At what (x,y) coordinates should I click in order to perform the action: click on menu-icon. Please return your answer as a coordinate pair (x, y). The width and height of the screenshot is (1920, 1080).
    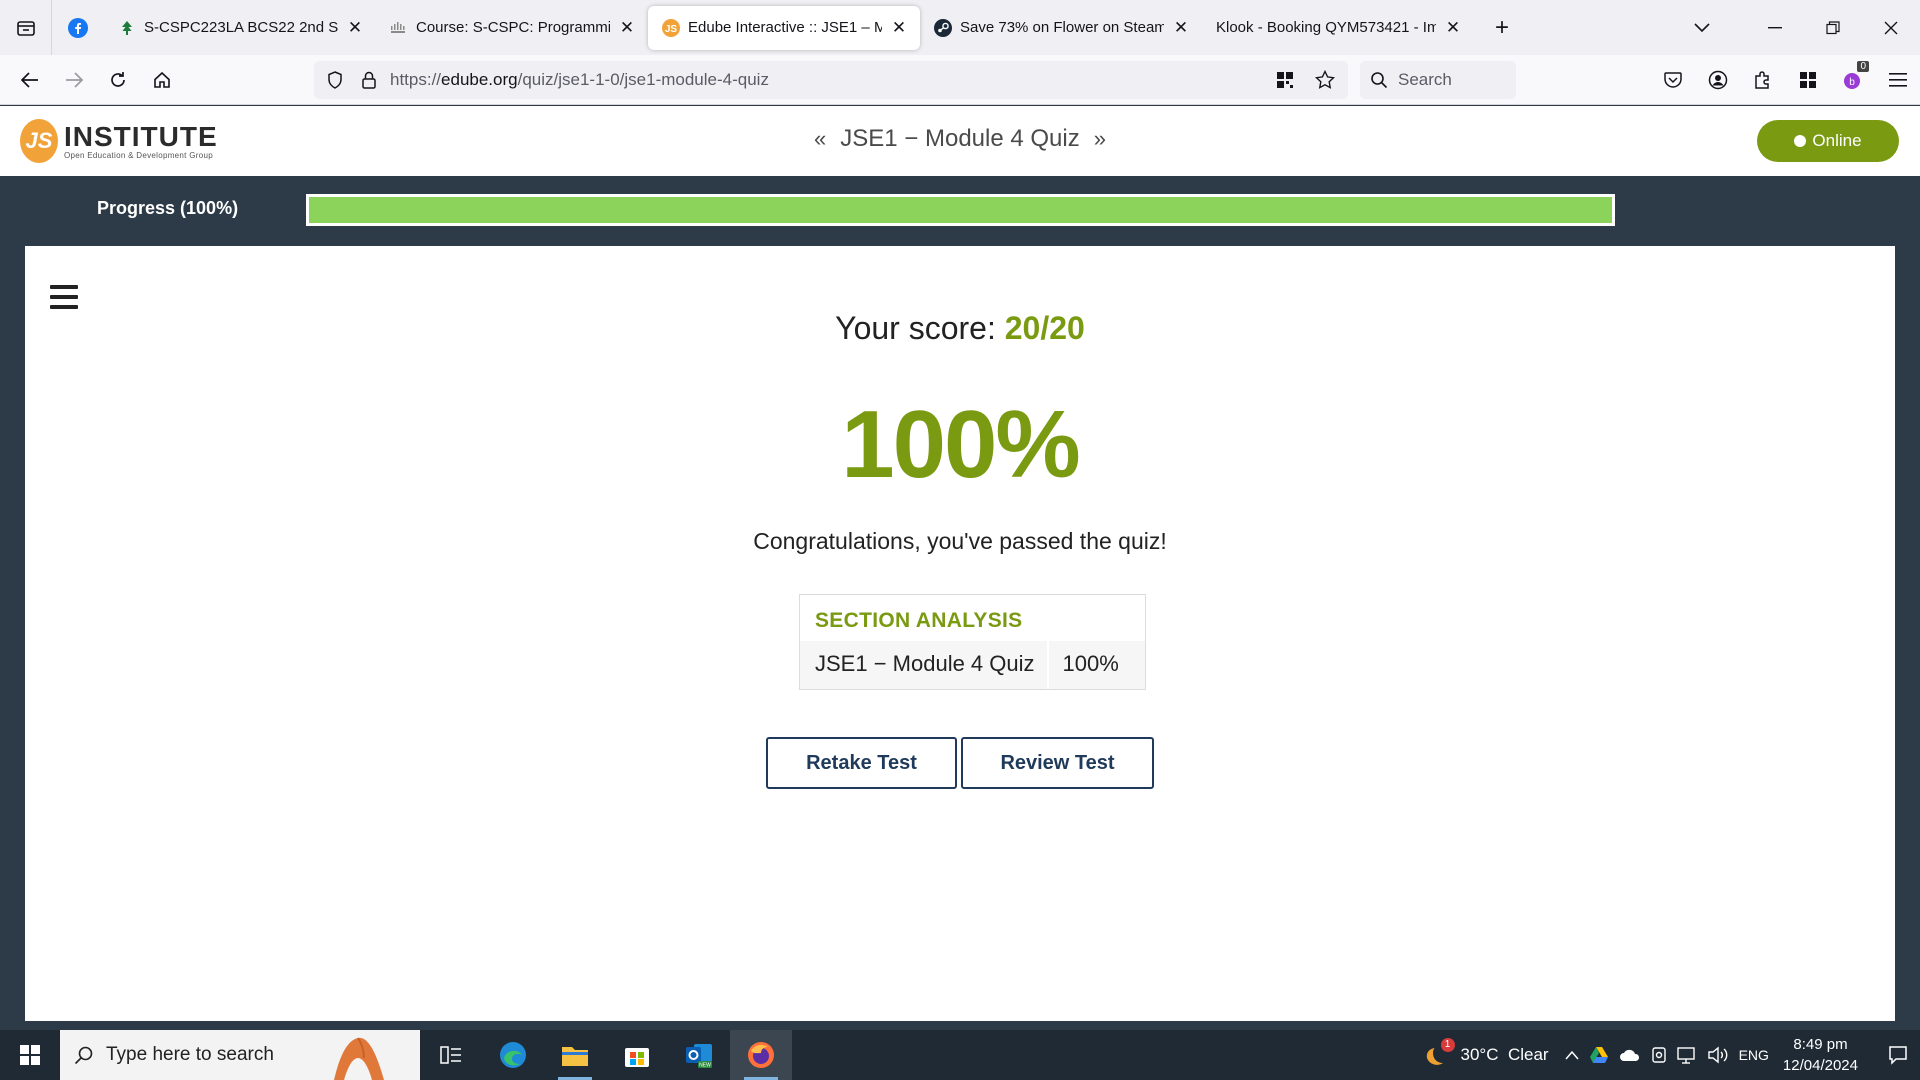
    Looking at the image, I should click on (1897, 80).